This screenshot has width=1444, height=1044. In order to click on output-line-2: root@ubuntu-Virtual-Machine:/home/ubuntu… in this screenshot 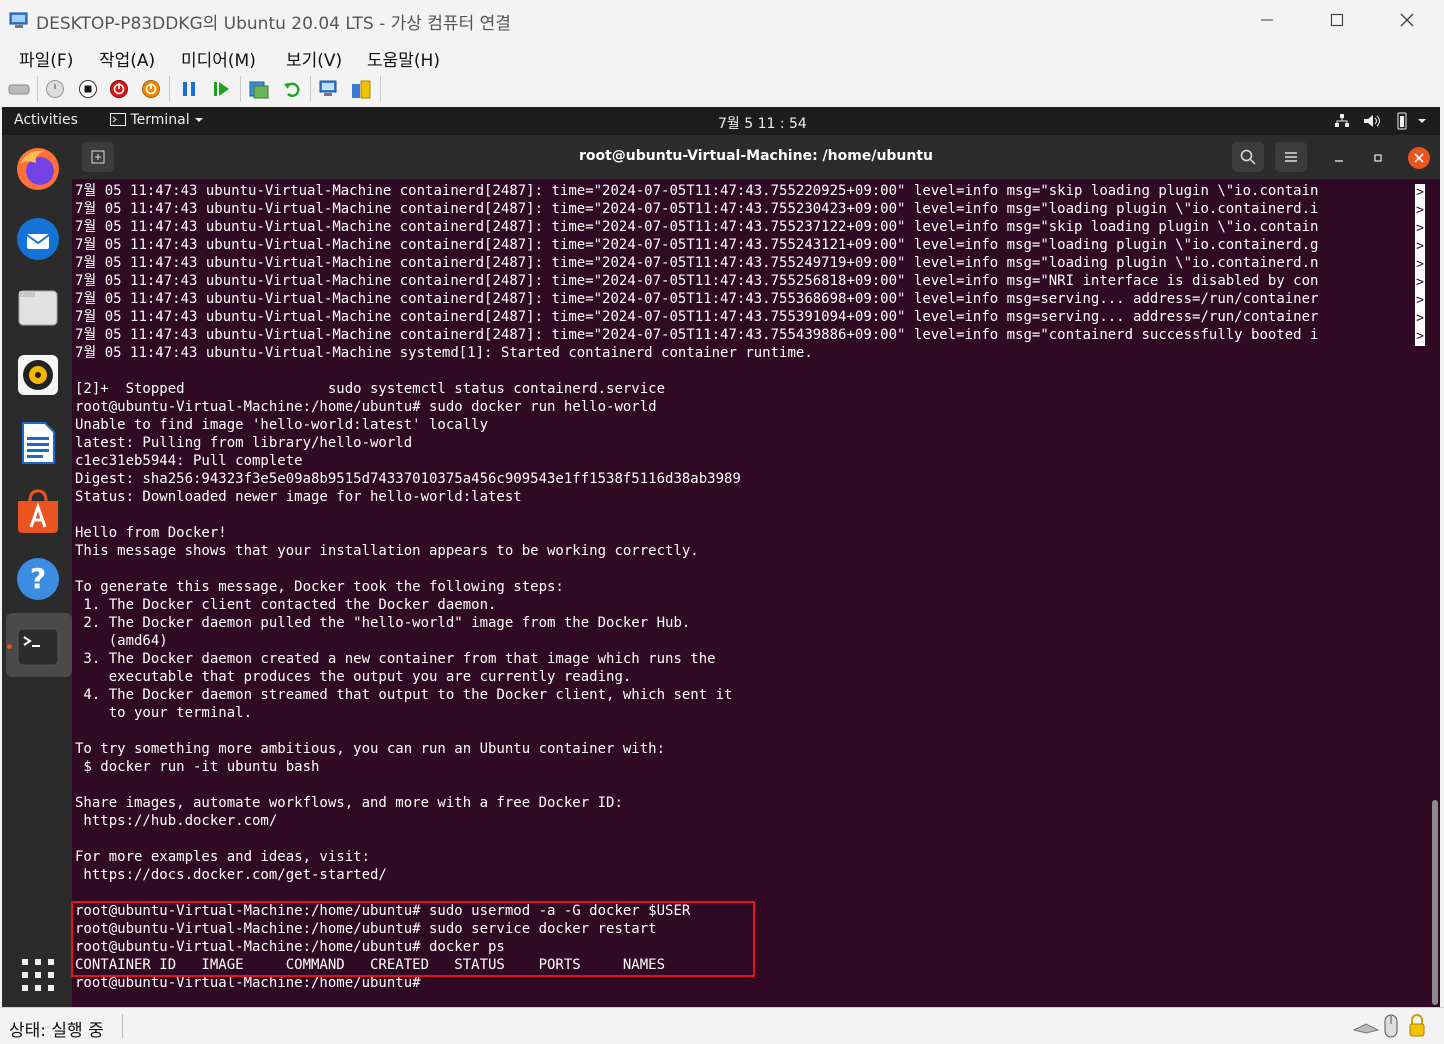, I will do `click(366, 407)`.